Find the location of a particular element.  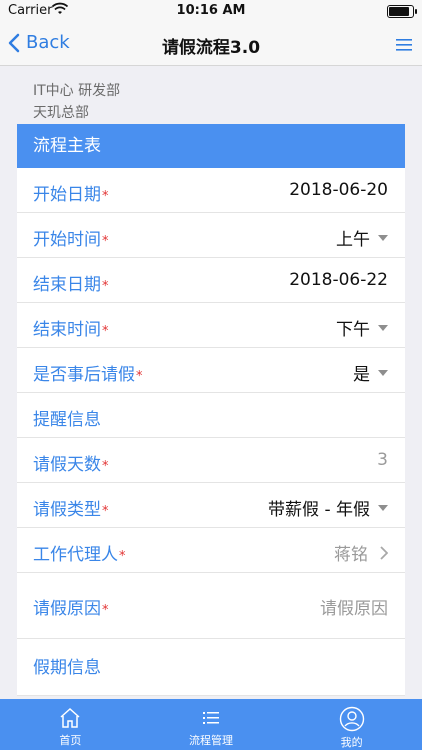

end-time-select: 下午 is located at coordinates (362, 327).